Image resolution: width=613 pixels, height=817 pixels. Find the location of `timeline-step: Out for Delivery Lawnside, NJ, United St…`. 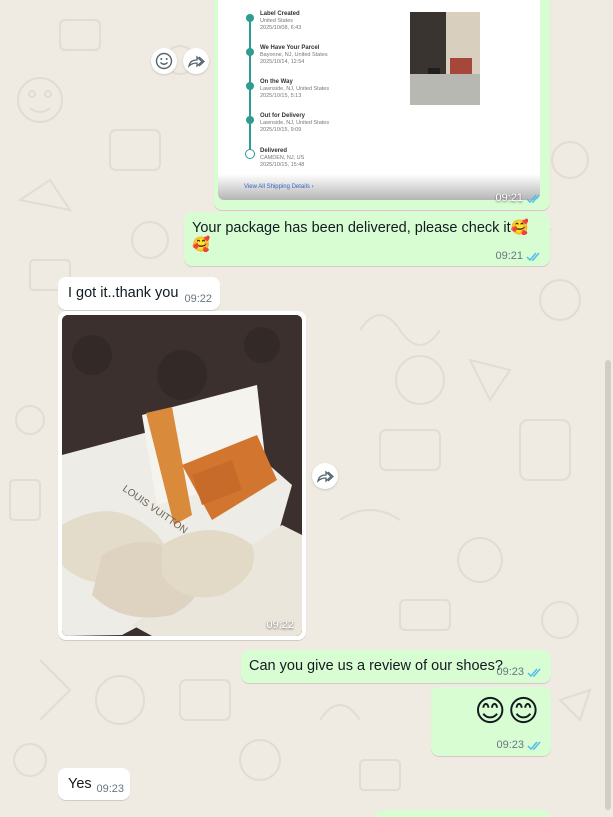

timeline-step: Out for Delivery Lawnside, NJ, United St… is located at coordinates (295, 123).